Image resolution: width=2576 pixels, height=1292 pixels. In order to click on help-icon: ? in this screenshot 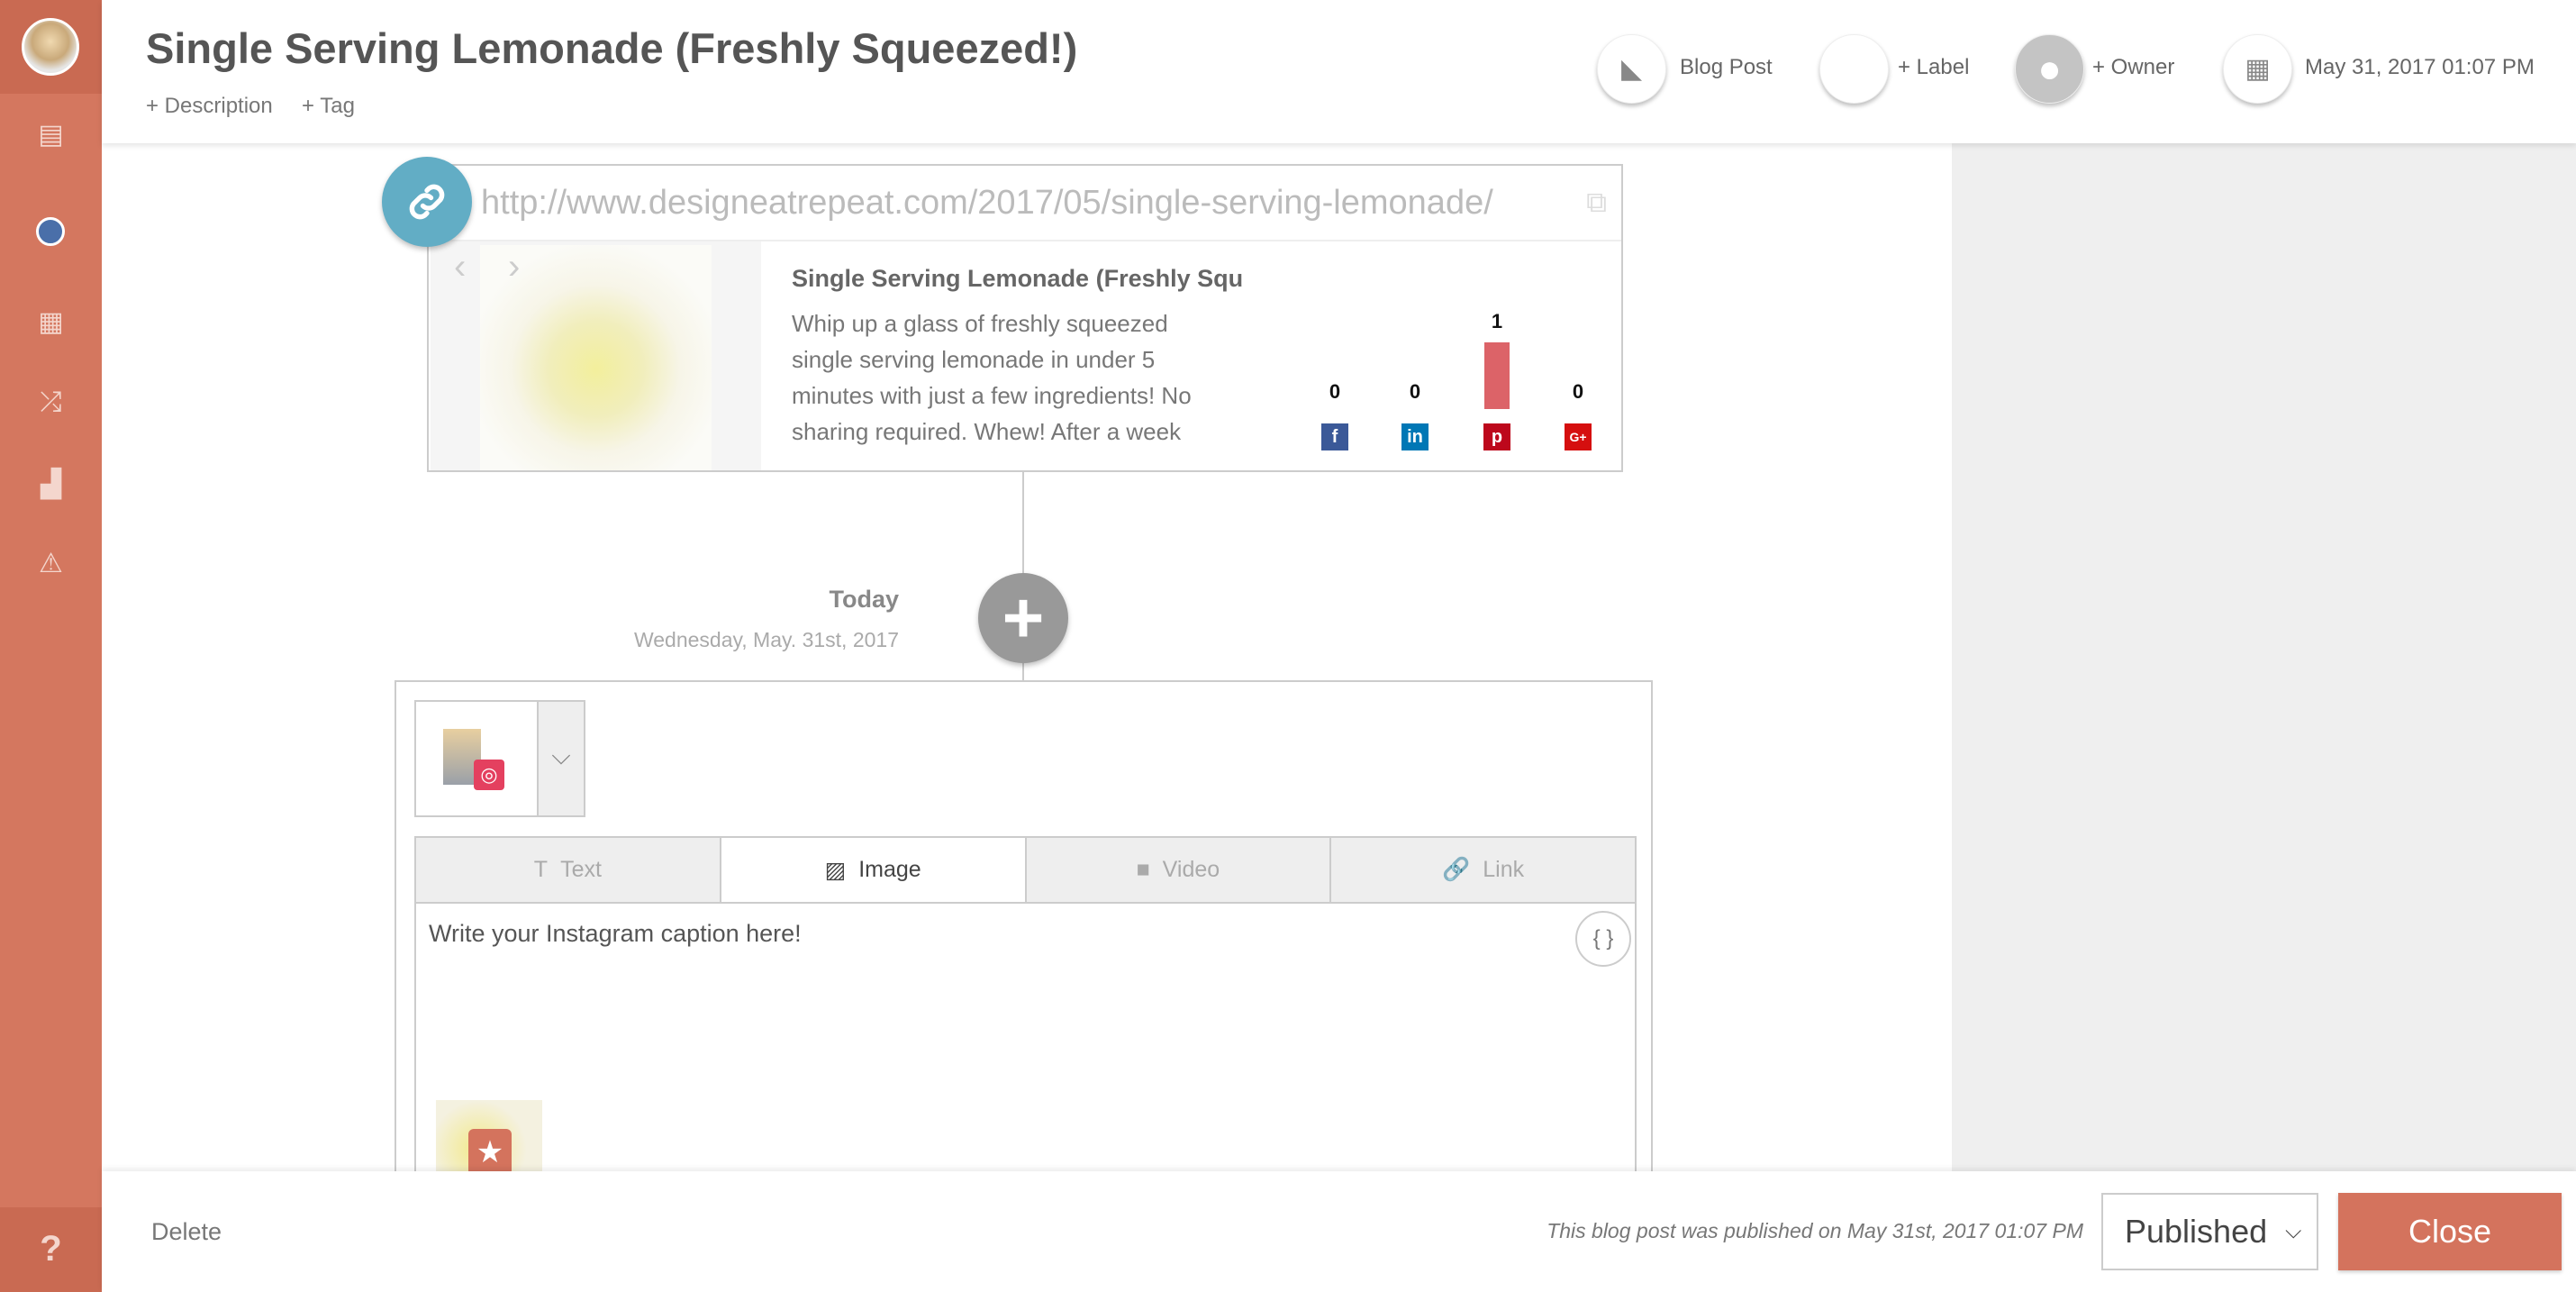, I will do `click(51, 1249)`.